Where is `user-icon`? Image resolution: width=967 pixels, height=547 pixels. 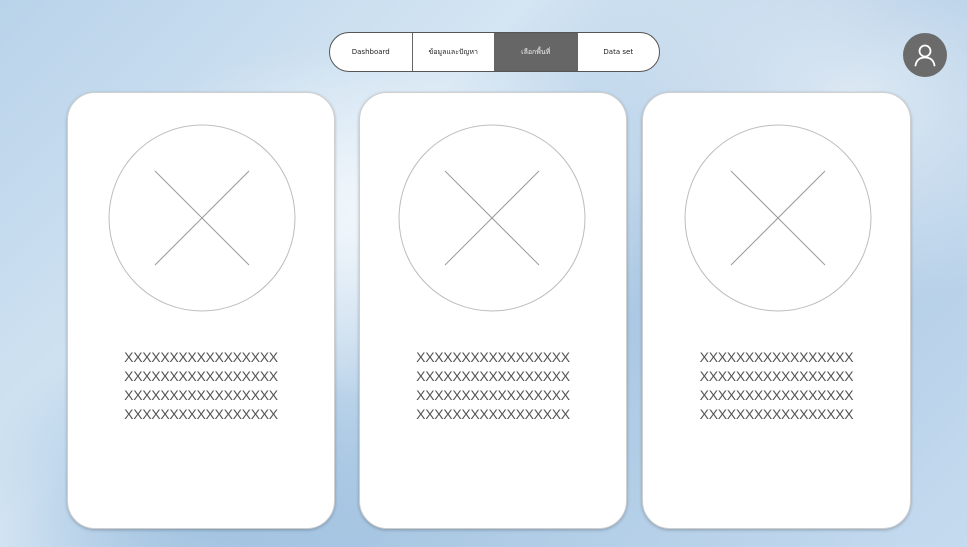 user-icon is located at coordinates (925, 55).